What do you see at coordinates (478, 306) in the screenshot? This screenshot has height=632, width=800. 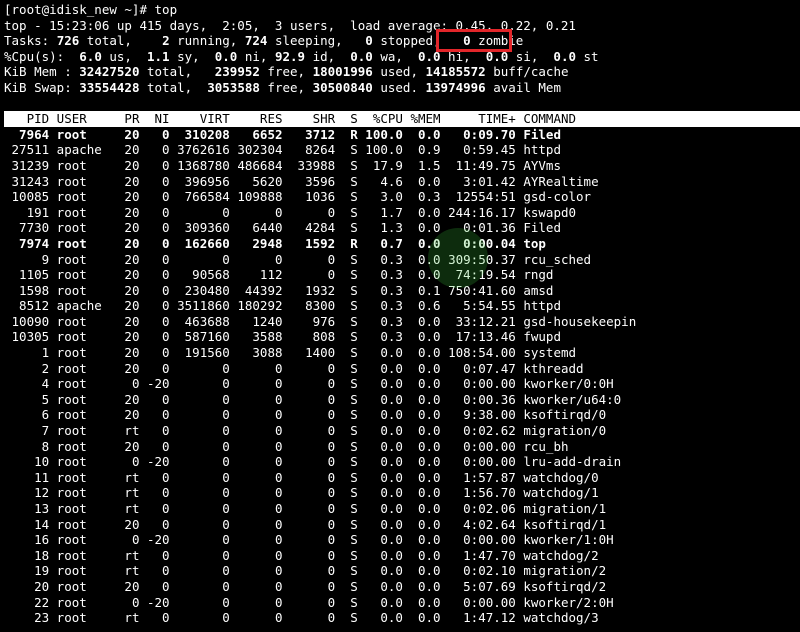 I see `process-time: 5:54.55` at bounding box center [478, 306].